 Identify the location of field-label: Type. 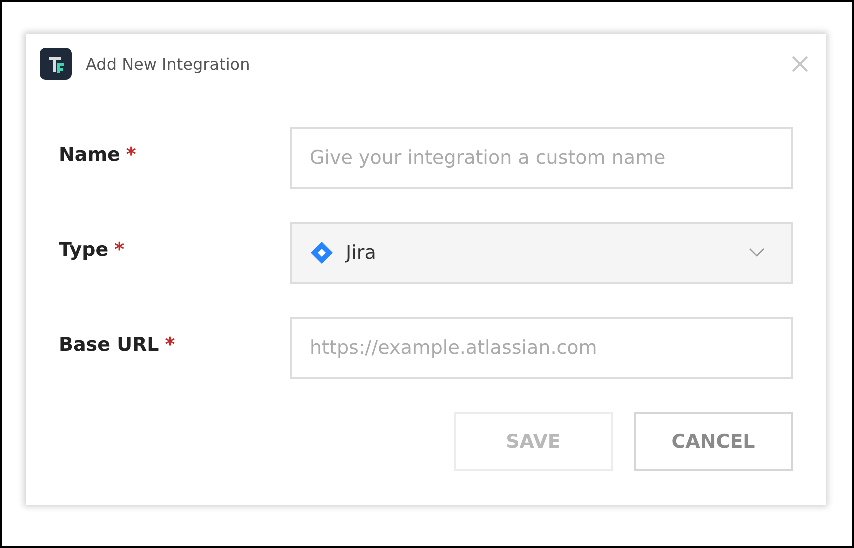
(84, 250).